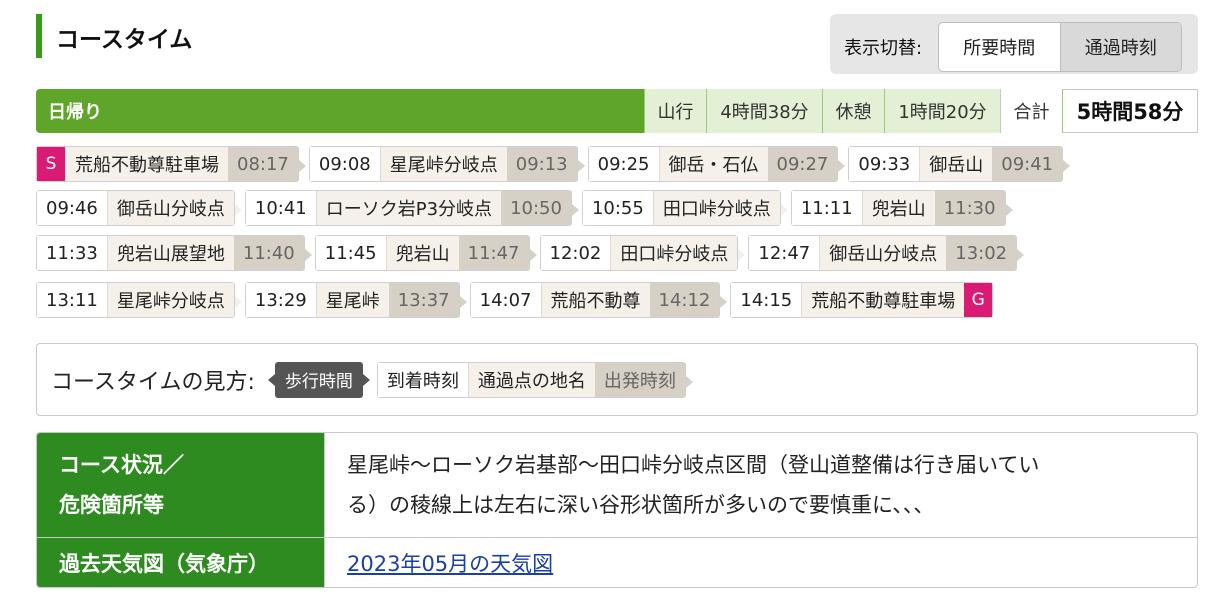  What do you see at coordinates (883, 48) in the screenshot?
I see `display-toggle-label: 表示切替:` at bounding box center [883, 48].